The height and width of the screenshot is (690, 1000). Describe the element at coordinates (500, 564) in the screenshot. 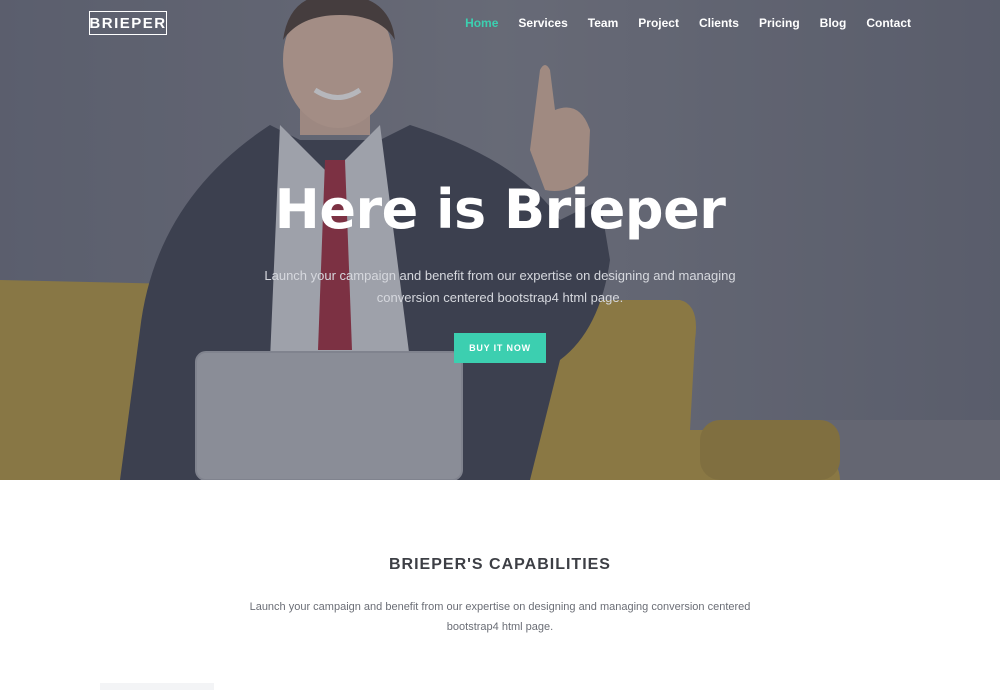

I see `capabilities-title: BRIEPER'S CAPABILITIES` at that location.